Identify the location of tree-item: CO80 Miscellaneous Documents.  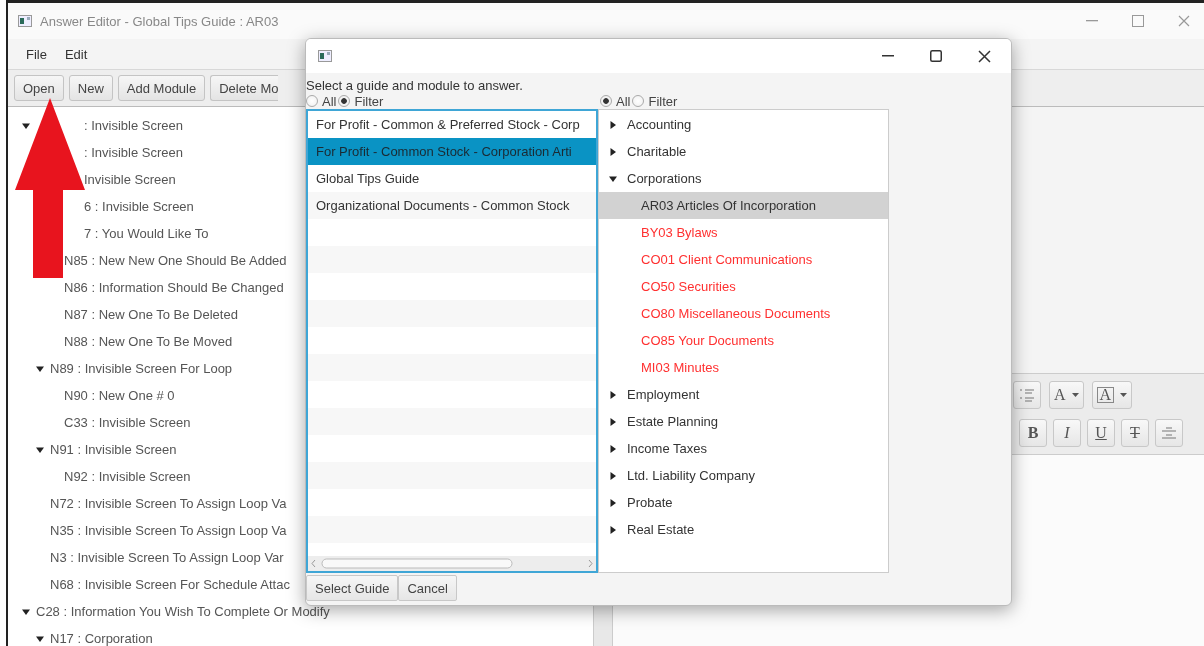
(743, 313).